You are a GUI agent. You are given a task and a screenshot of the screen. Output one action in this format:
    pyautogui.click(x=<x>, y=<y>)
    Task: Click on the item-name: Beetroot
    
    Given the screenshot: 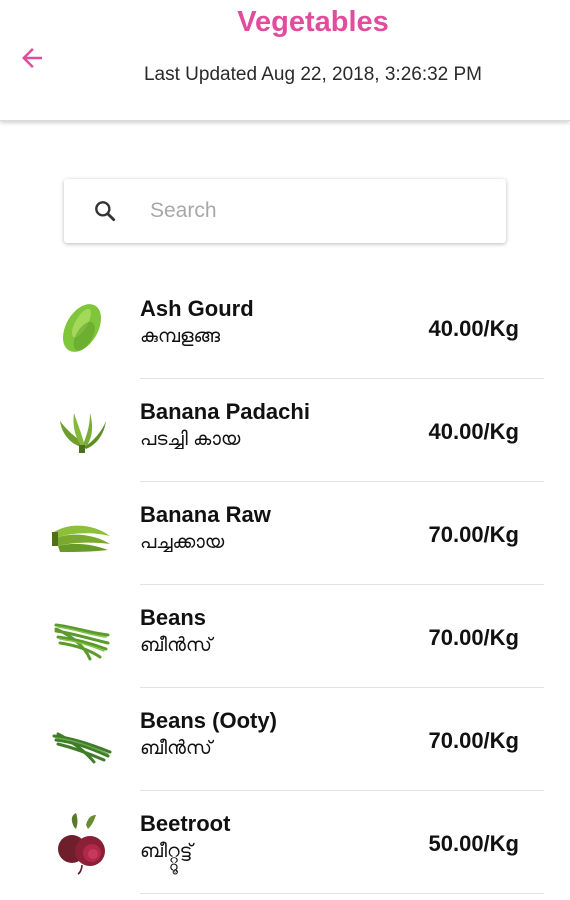 What is the action you would take?
    pyautogui.click(x=185, y=823)
    